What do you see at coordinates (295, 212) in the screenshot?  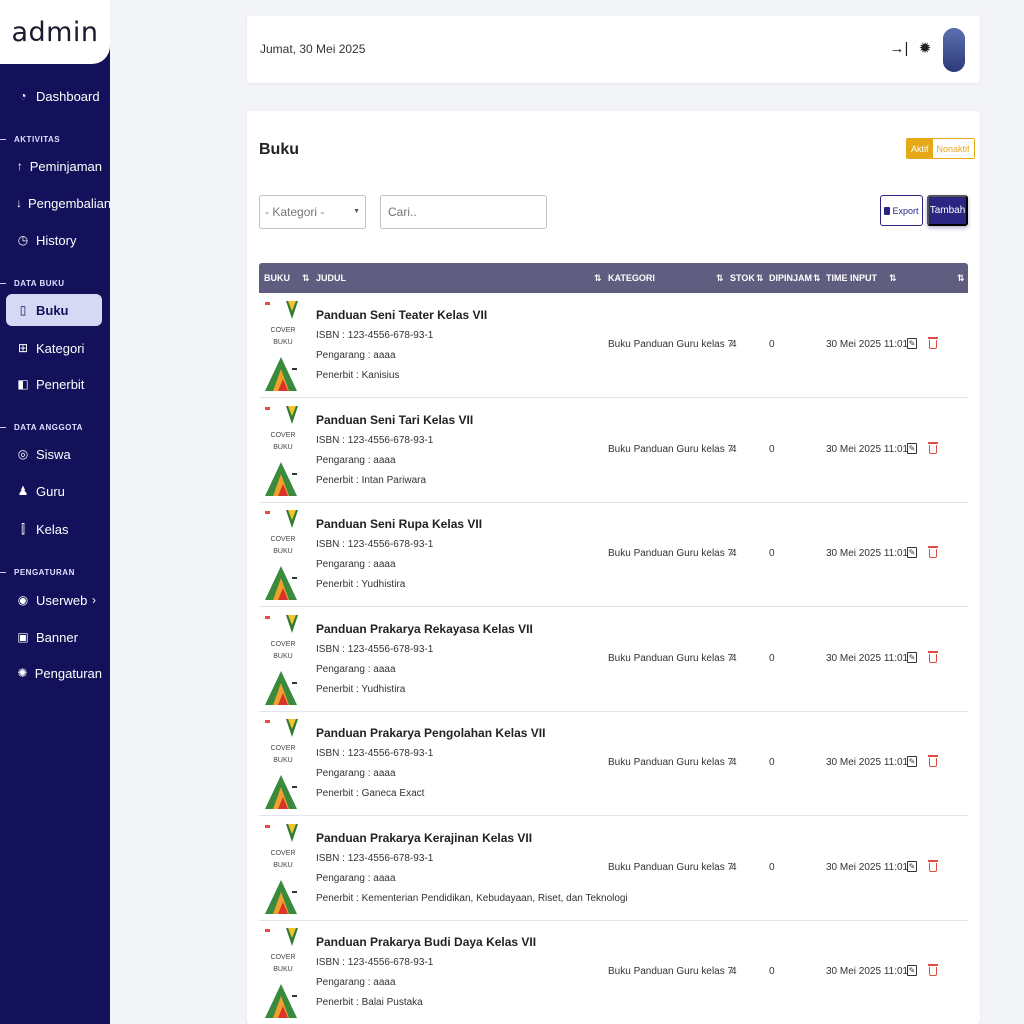 I see `kategori-select-value: - Kategori -` at bounding box center [295, 212].